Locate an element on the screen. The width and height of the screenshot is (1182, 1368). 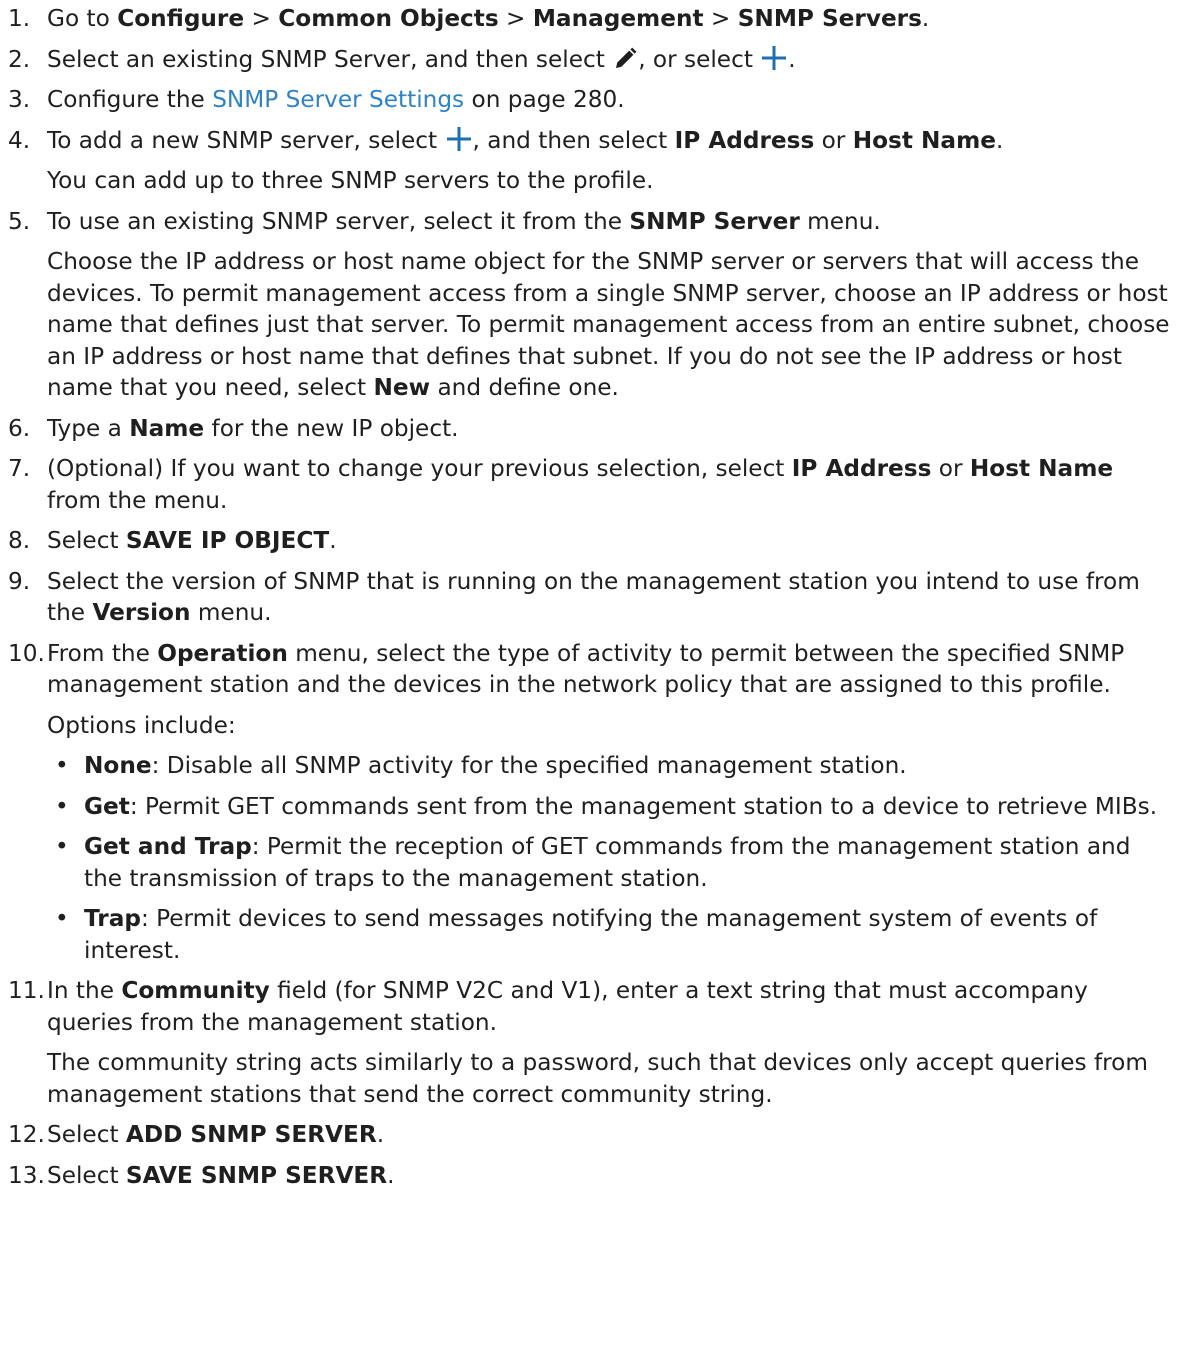
step-number: 6. is located at coordinates (19, 428).